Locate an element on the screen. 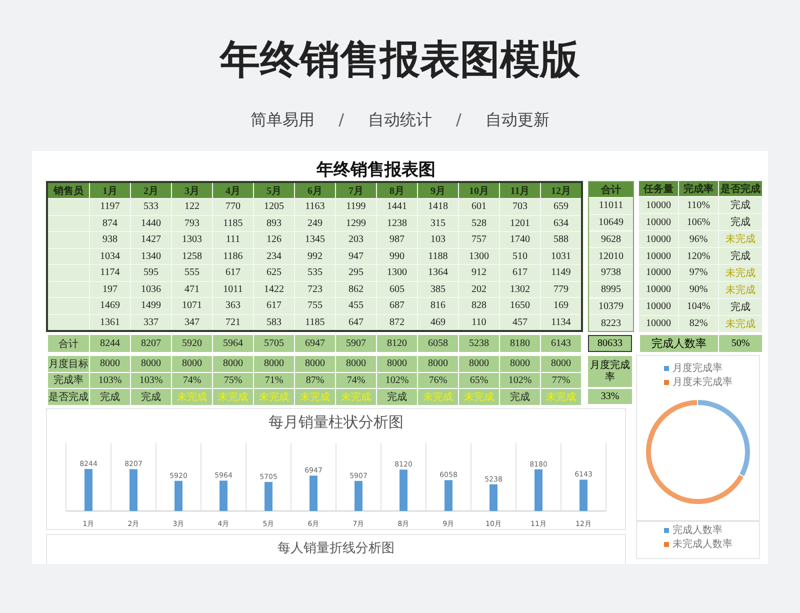  column-header: 任务量 is located at coordinates (658, 188).